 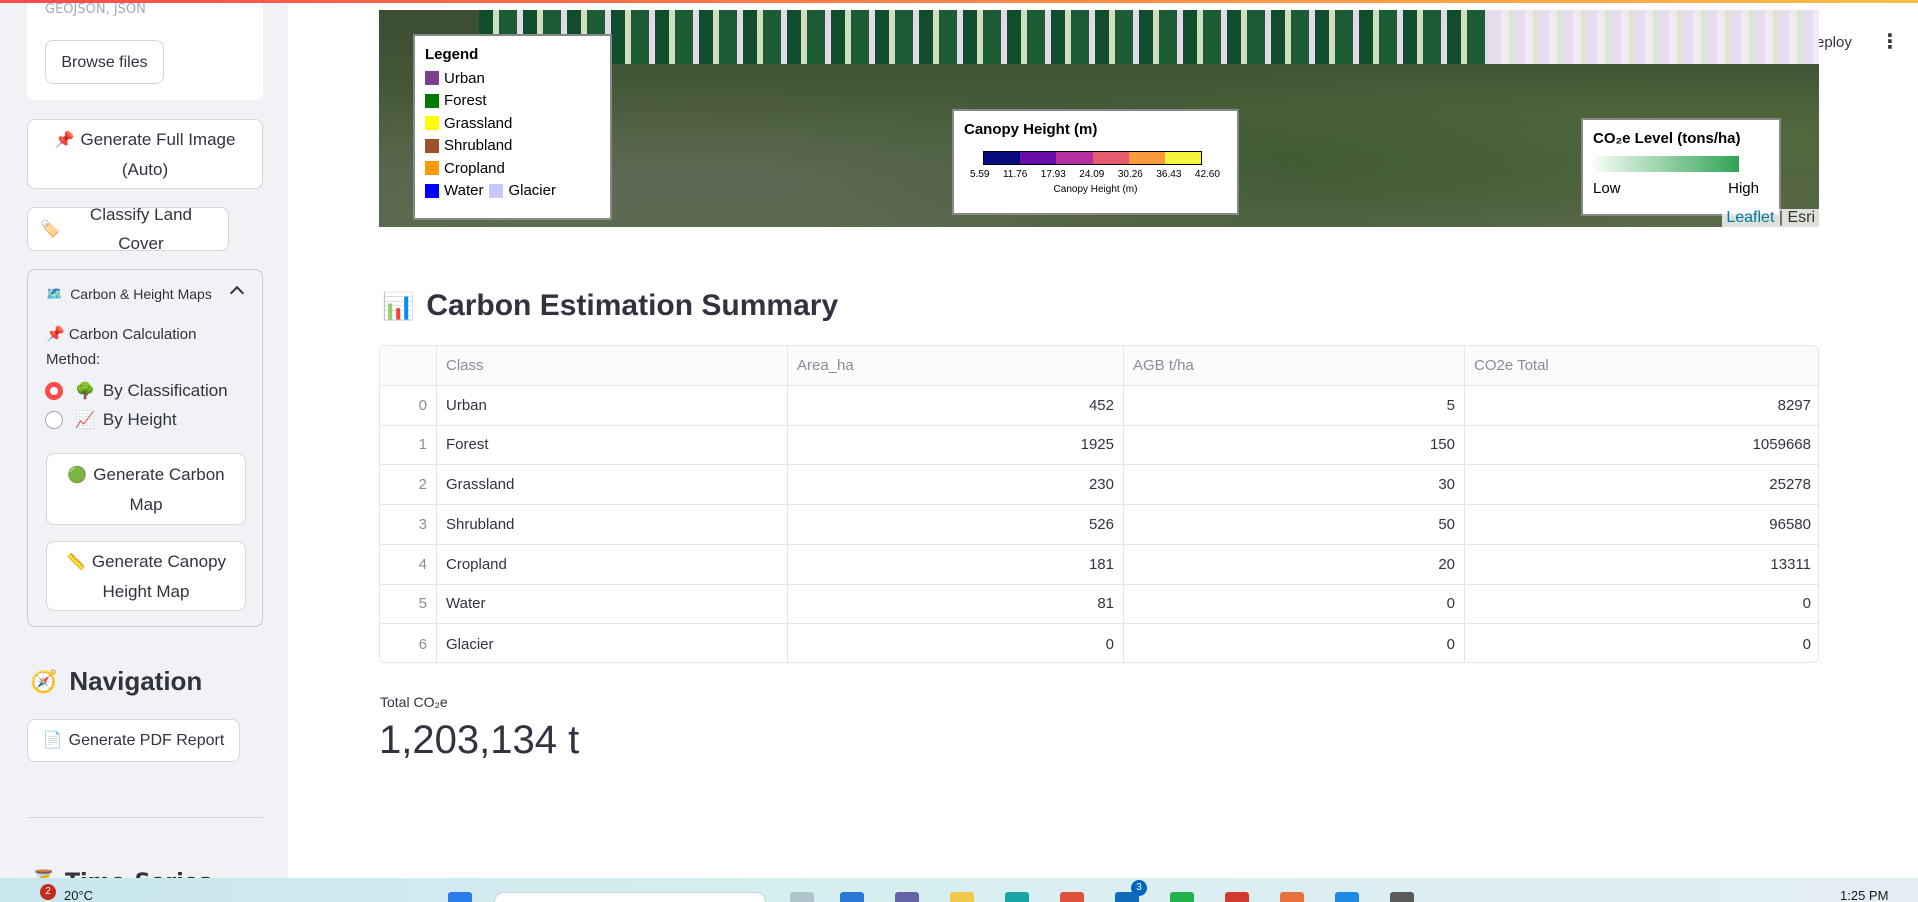 I want to click on pin-icon: 📌, so click(x=64, y=140).